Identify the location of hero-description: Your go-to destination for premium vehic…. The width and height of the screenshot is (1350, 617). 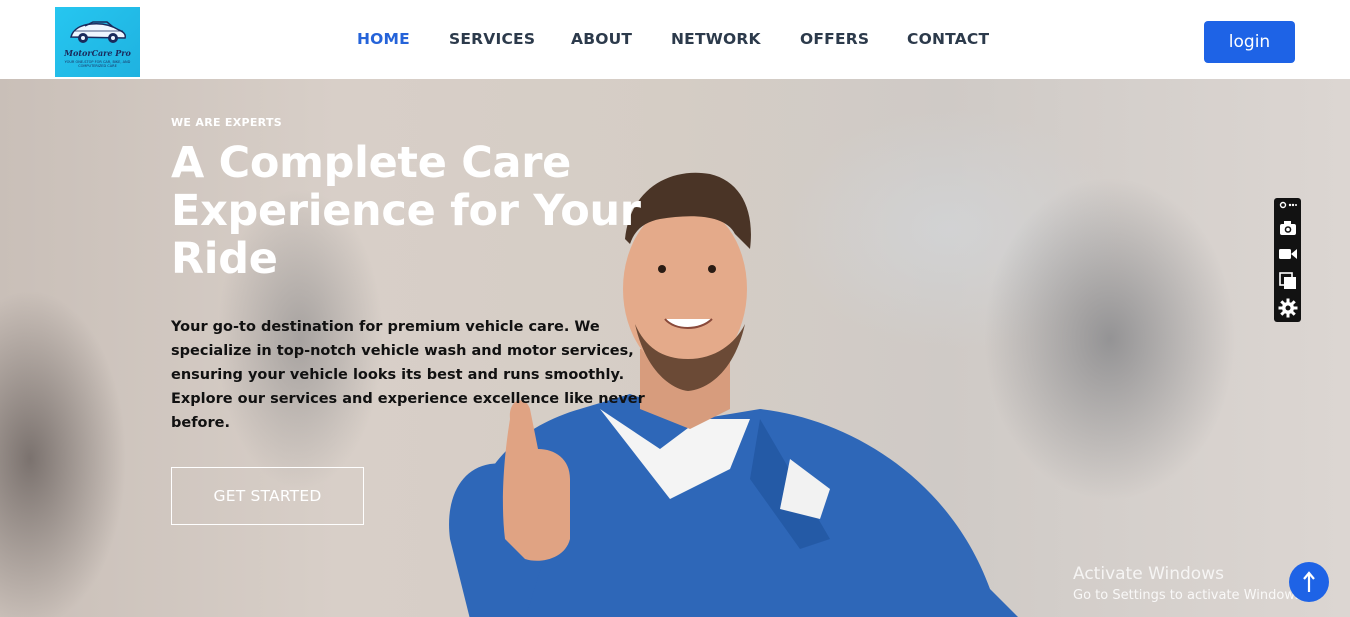
(408, 375).